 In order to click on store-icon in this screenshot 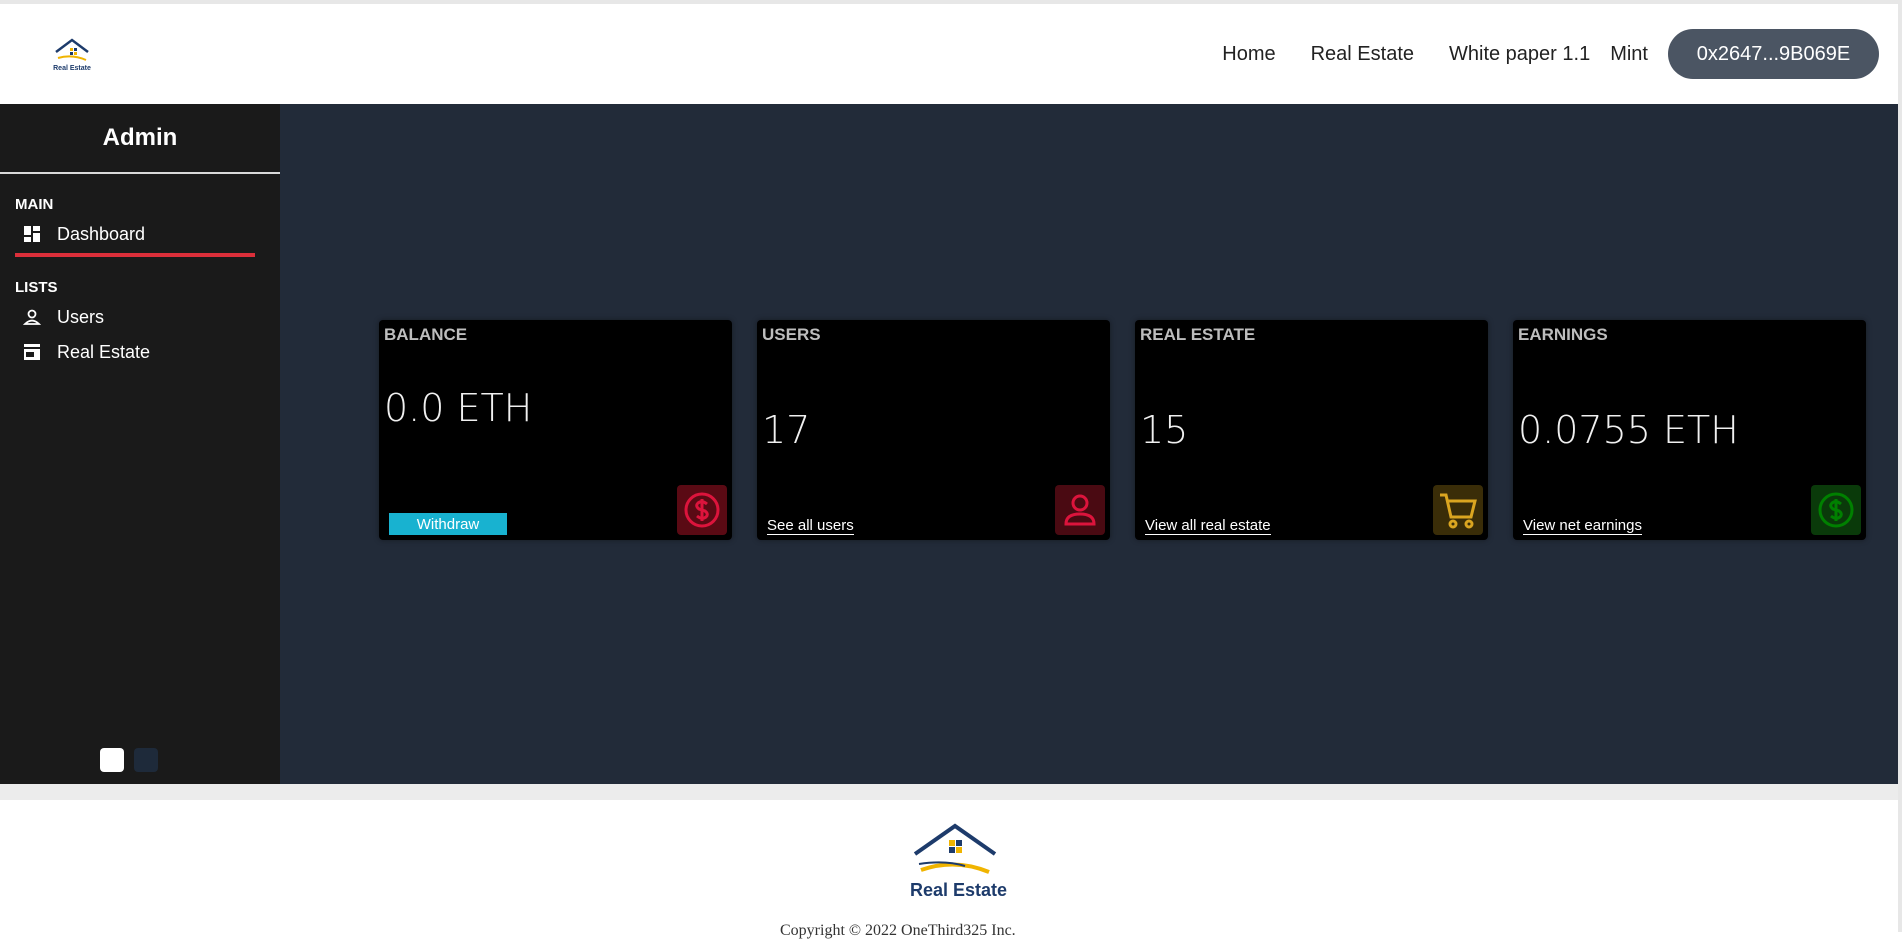, I will do `click(32, 352)`.